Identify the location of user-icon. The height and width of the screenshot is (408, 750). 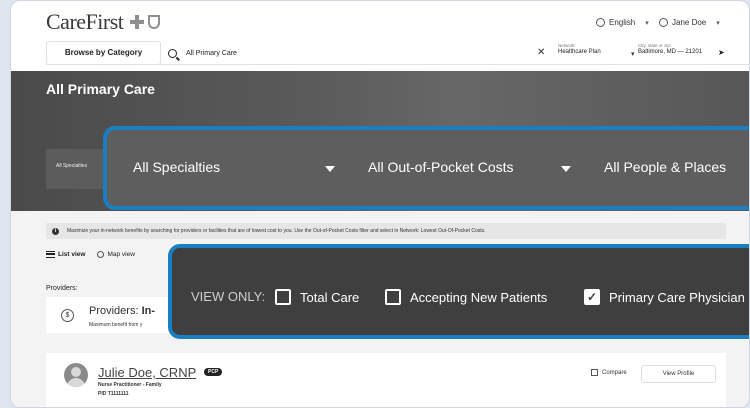
(663, 22).